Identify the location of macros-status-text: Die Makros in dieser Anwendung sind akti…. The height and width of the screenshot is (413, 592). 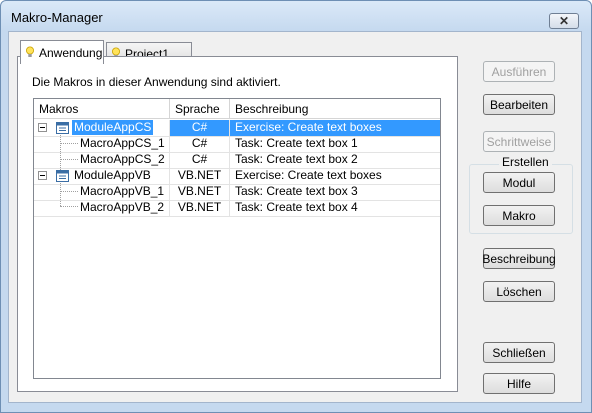
(156, 82).